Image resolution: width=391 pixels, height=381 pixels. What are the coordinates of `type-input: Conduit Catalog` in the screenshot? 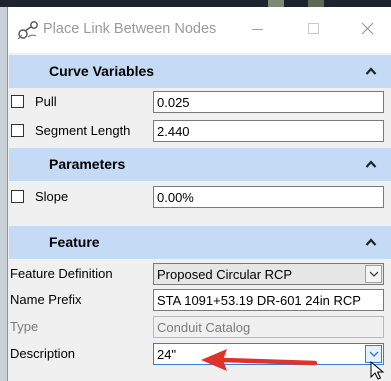 It's located at (268, 327).